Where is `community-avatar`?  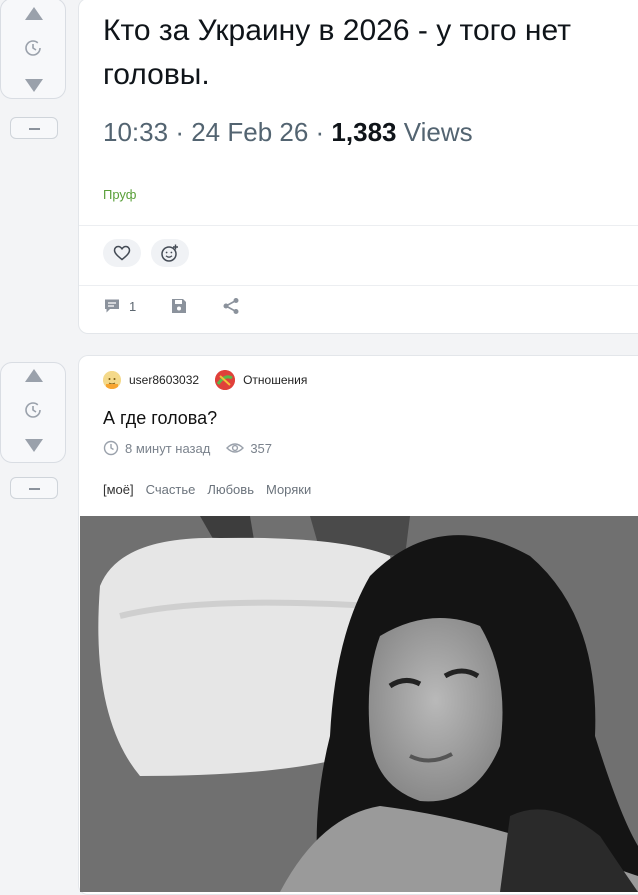
community-avatar is located at coordinates (225, 380).